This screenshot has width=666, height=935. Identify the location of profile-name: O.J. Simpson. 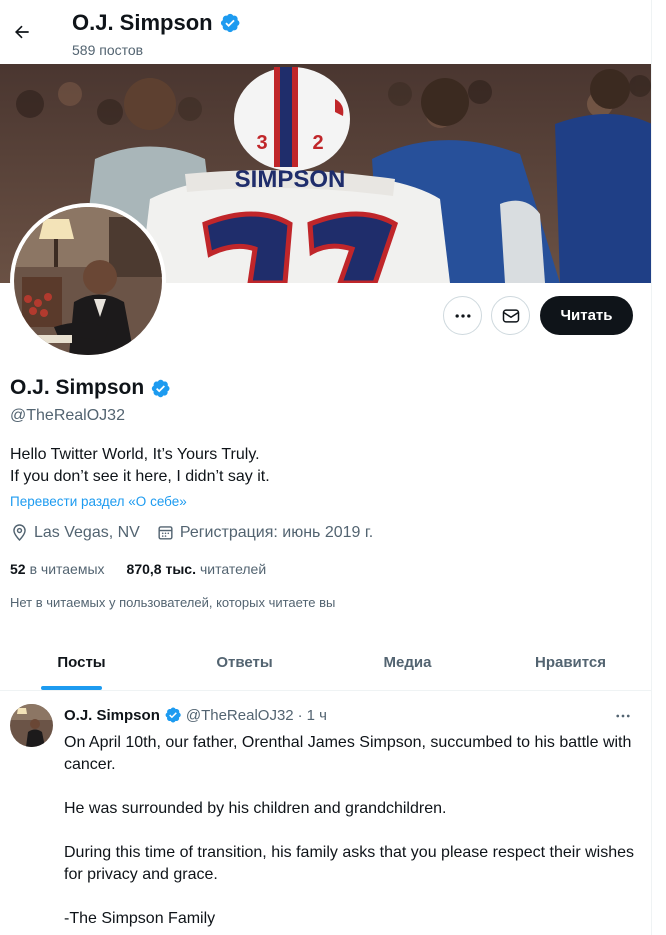
(90, 388).